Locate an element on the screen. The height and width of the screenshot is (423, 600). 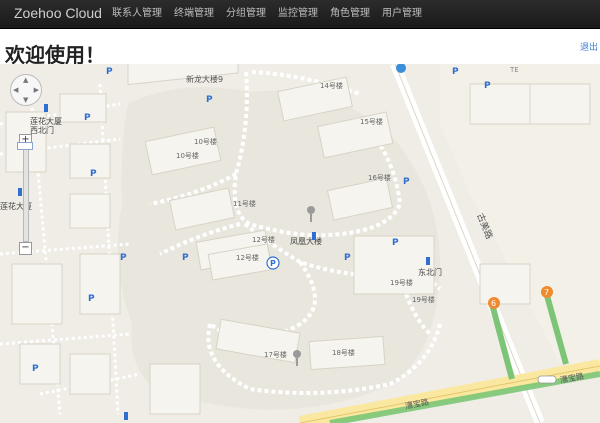
label-bldg11: 11号楼 is located at coordinates (244, 203).